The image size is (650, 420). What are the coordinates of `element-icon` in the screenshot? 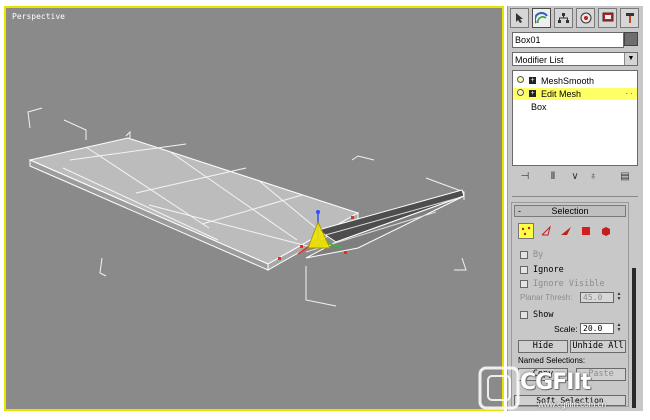 It's located at (606, 231).